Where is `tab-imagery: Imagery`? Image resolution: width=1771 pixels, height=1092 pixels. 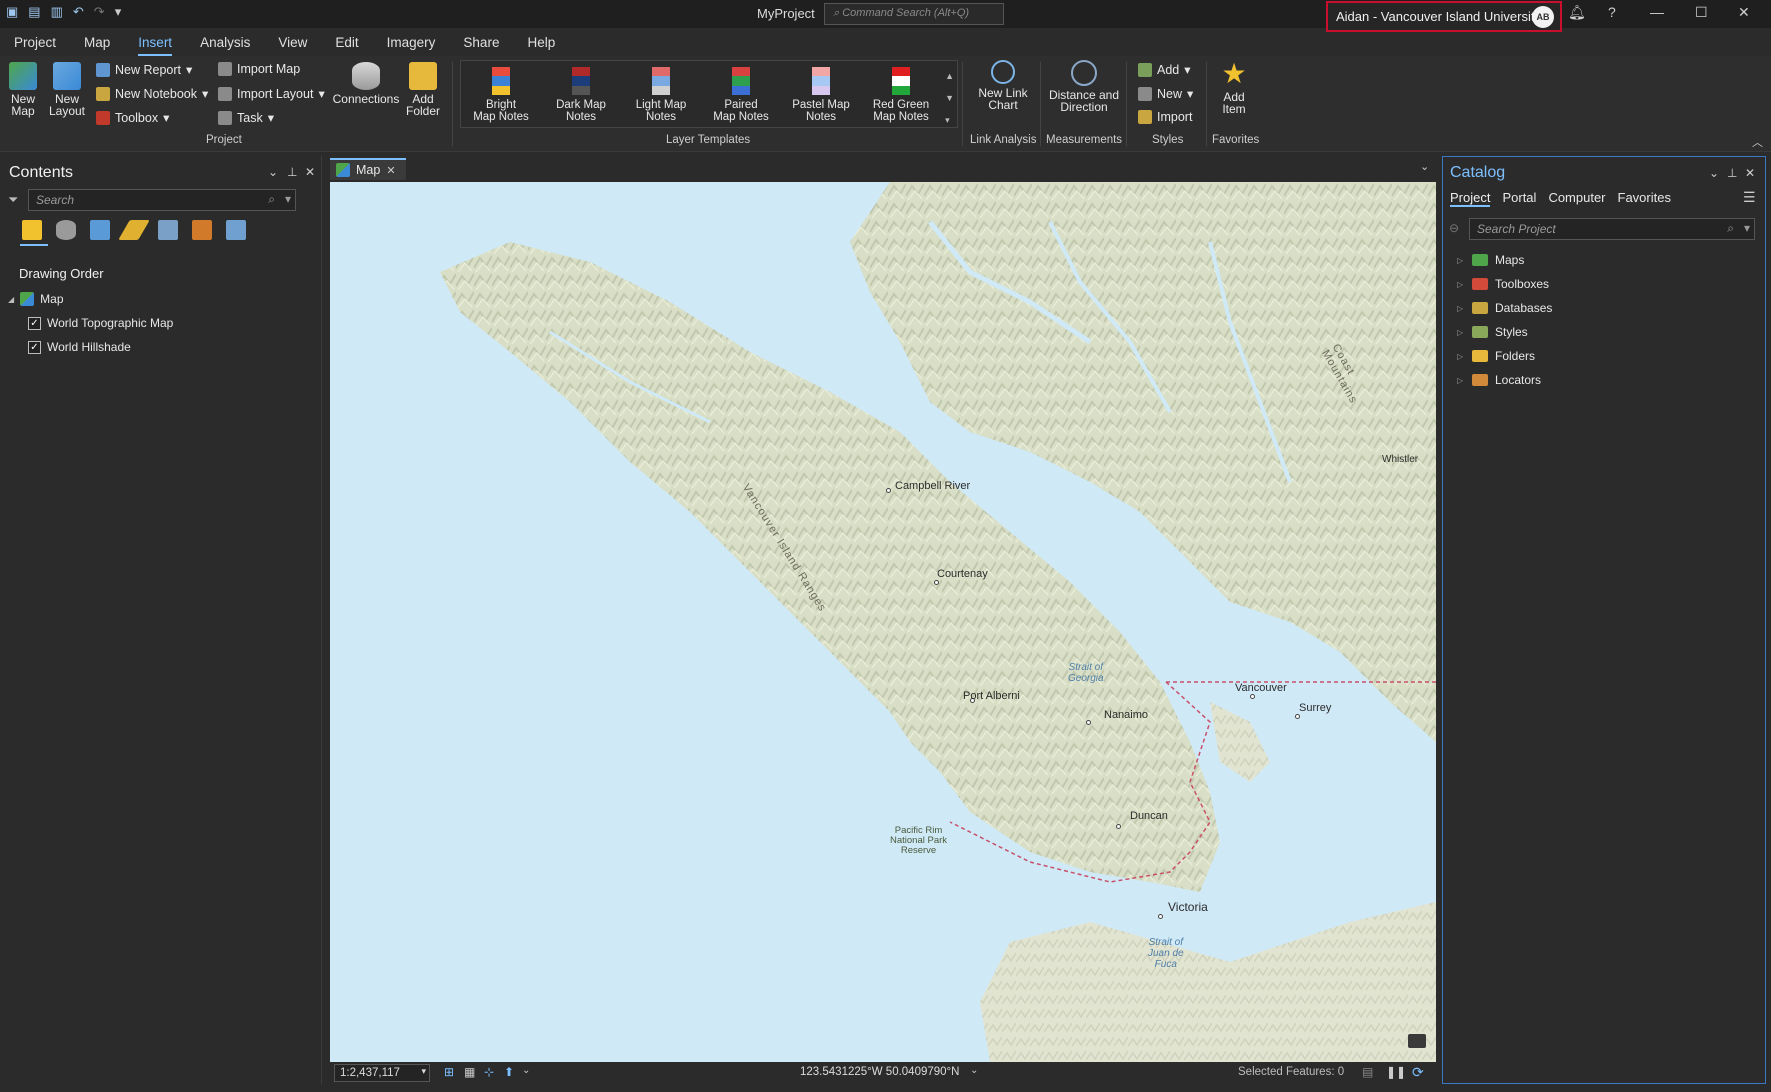
tab-imagery: Imagery is located at coordinates (411, 44).